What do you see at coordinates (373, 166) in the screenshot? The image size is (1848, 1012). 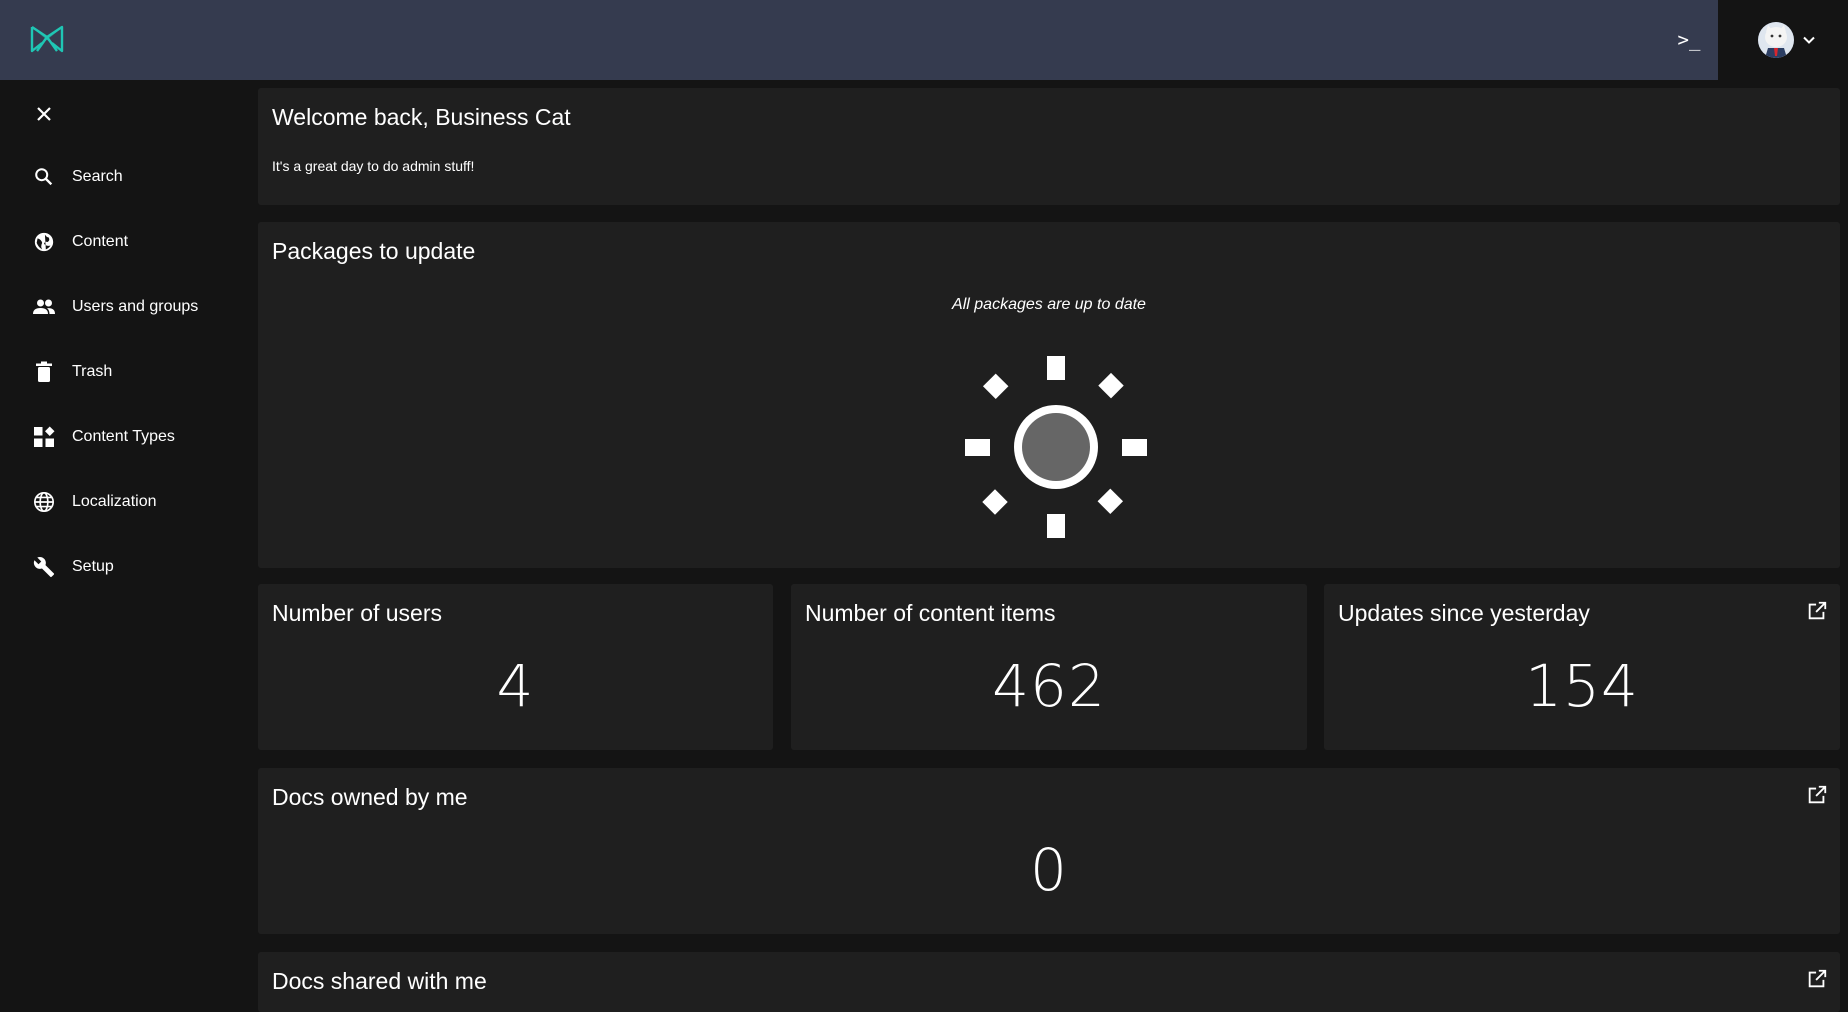 I see `welcome-subtitle: It's a great day to do admin stuff!` at bounding box center [373, 166].